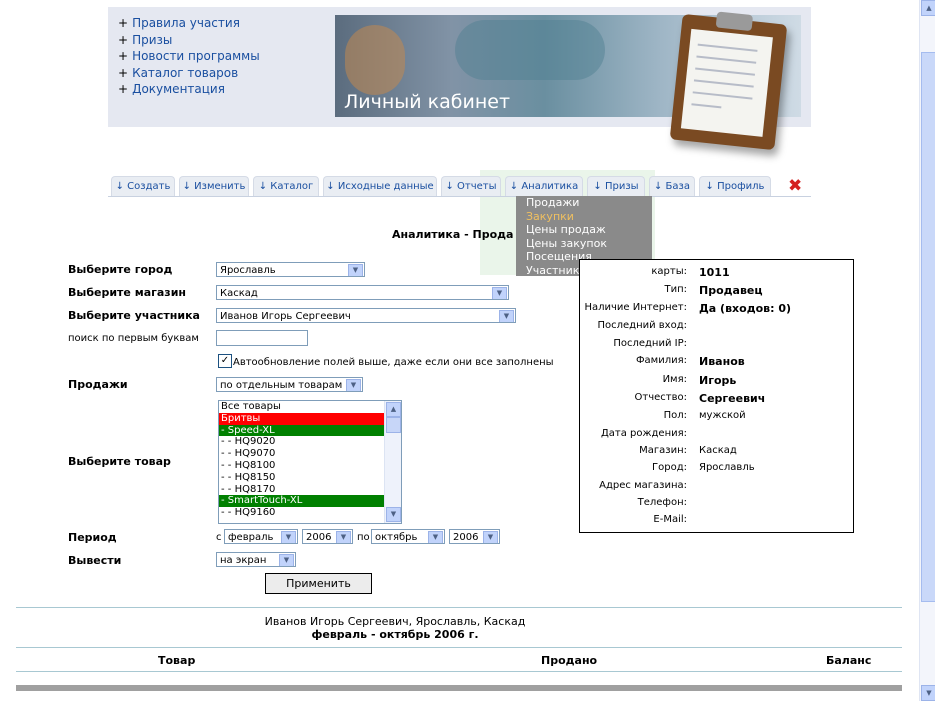 Image resolution: width=935 pixels, height=701 pixels. What do you see at coordinates (239, 293) in the screenshot?
I see `store-select-value: Каскад` at bounding box center [239, 293].